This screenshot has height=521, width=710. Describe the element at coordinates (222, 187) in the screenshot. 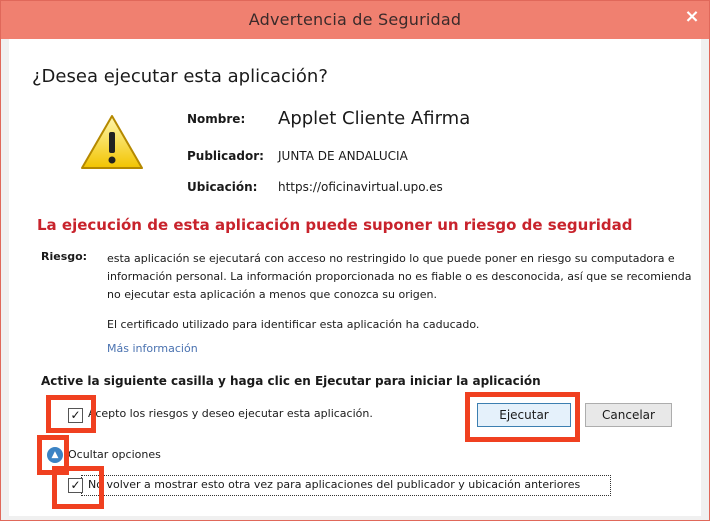

I see `location-label: Ubicación:` at that location.